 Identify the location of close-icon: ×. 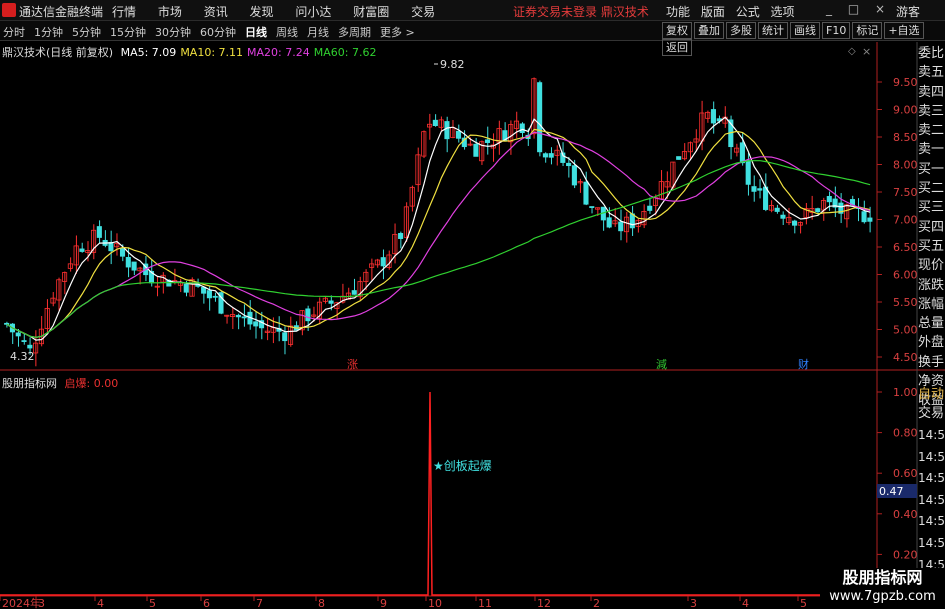
(866, 51).